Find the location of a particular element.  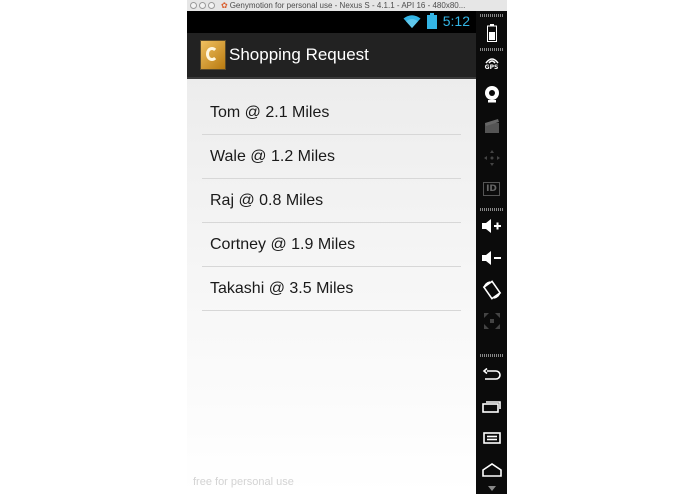

gps-tool-button: GPS is located at coordinates (491, 64).